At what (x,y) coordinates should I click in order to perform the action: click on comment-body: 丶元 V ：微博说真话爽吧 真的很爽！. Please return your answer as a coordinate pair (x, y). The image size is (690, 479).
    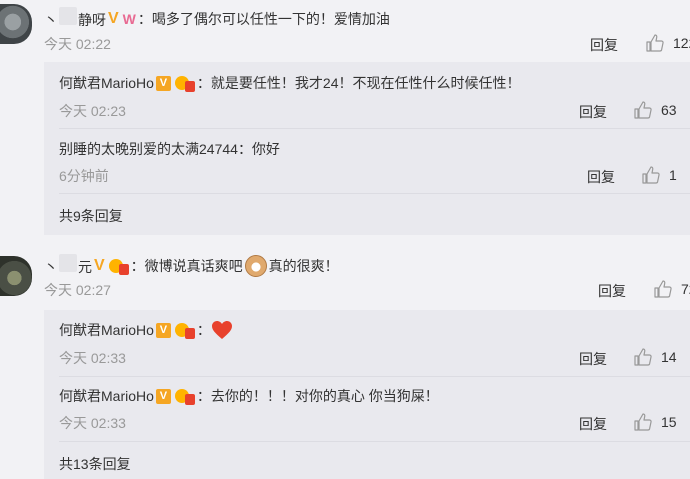
    Looking at the image, I should click on (191, 265).